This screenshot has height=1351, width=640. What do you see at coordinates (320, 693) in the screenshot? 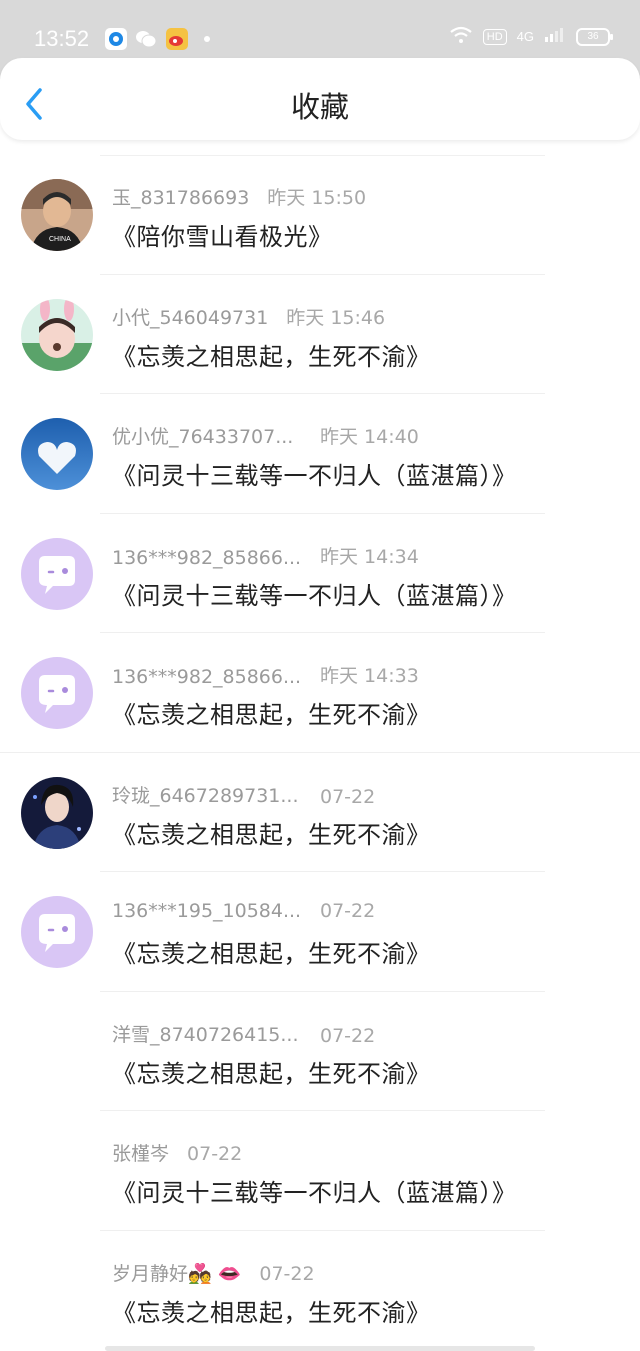
I see `list-item: 136***982_85866... 昨天 14:33 《忘羡之相思起，生死不渝》` at bounding box center [320, 693].